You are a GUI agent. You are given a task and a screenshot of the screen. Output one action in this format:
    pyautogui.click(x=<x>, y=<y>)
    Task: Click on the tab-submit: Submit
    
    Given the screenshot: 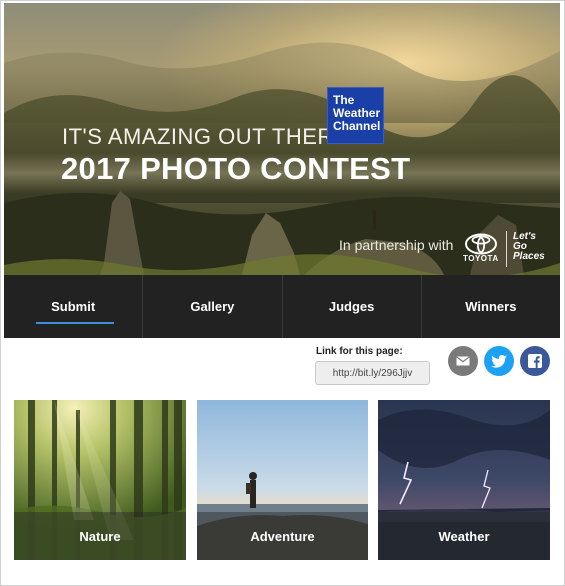 What is the action you would take?
    pyautogui.click(x=74, y=306)
    